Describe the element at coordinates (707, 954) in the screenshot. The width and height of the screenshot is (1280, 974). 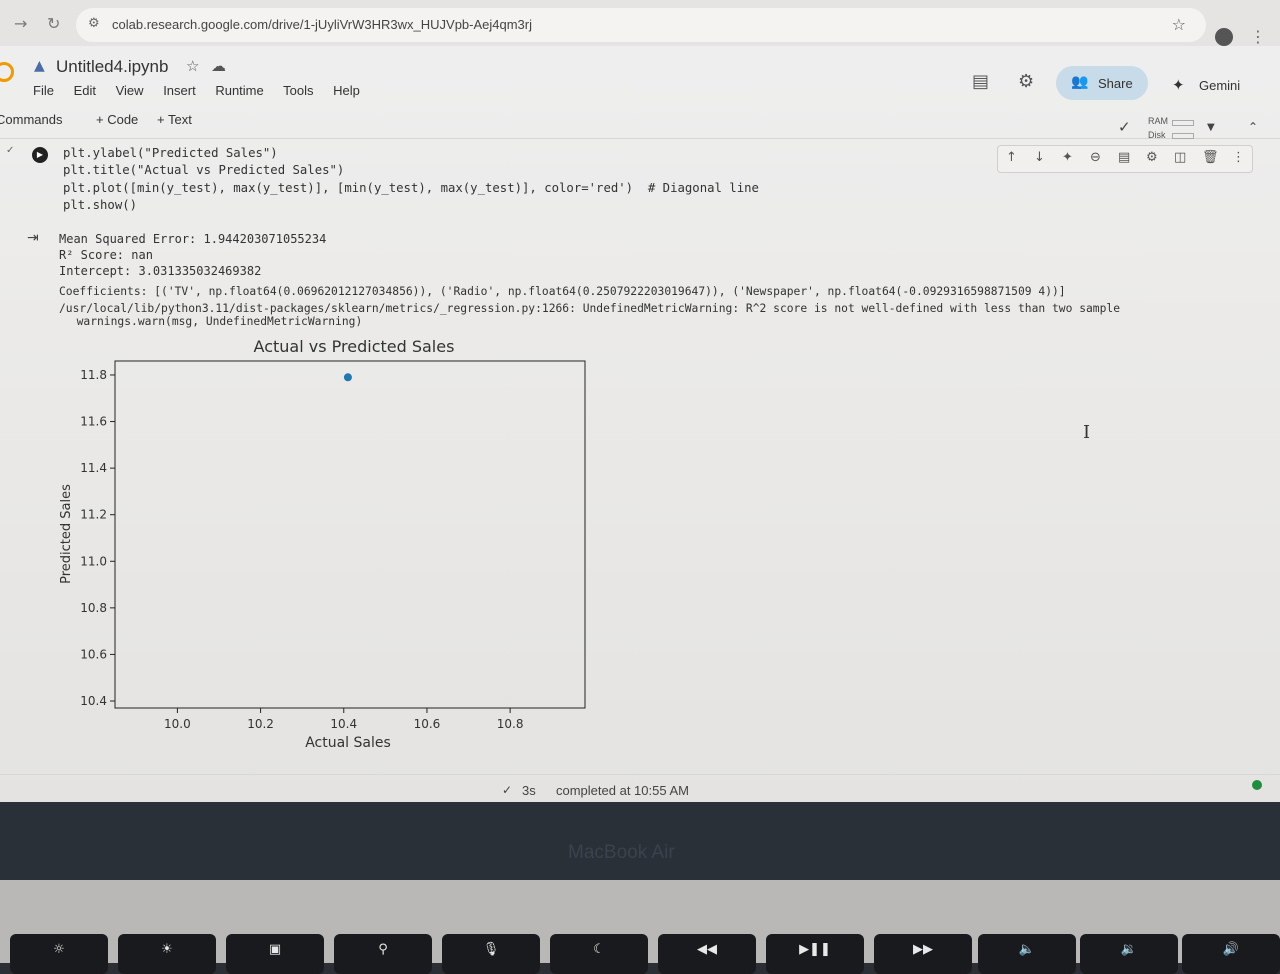
I see `key-rewind: ◀◀` at that location.